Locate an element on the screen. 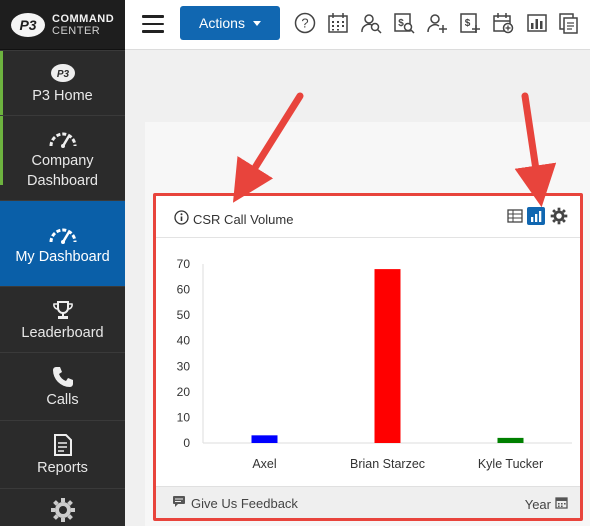 Image resolution: width=590 pixels, height=526 pixels. y-tick-label: 10 is located at coordinates (184, 417).